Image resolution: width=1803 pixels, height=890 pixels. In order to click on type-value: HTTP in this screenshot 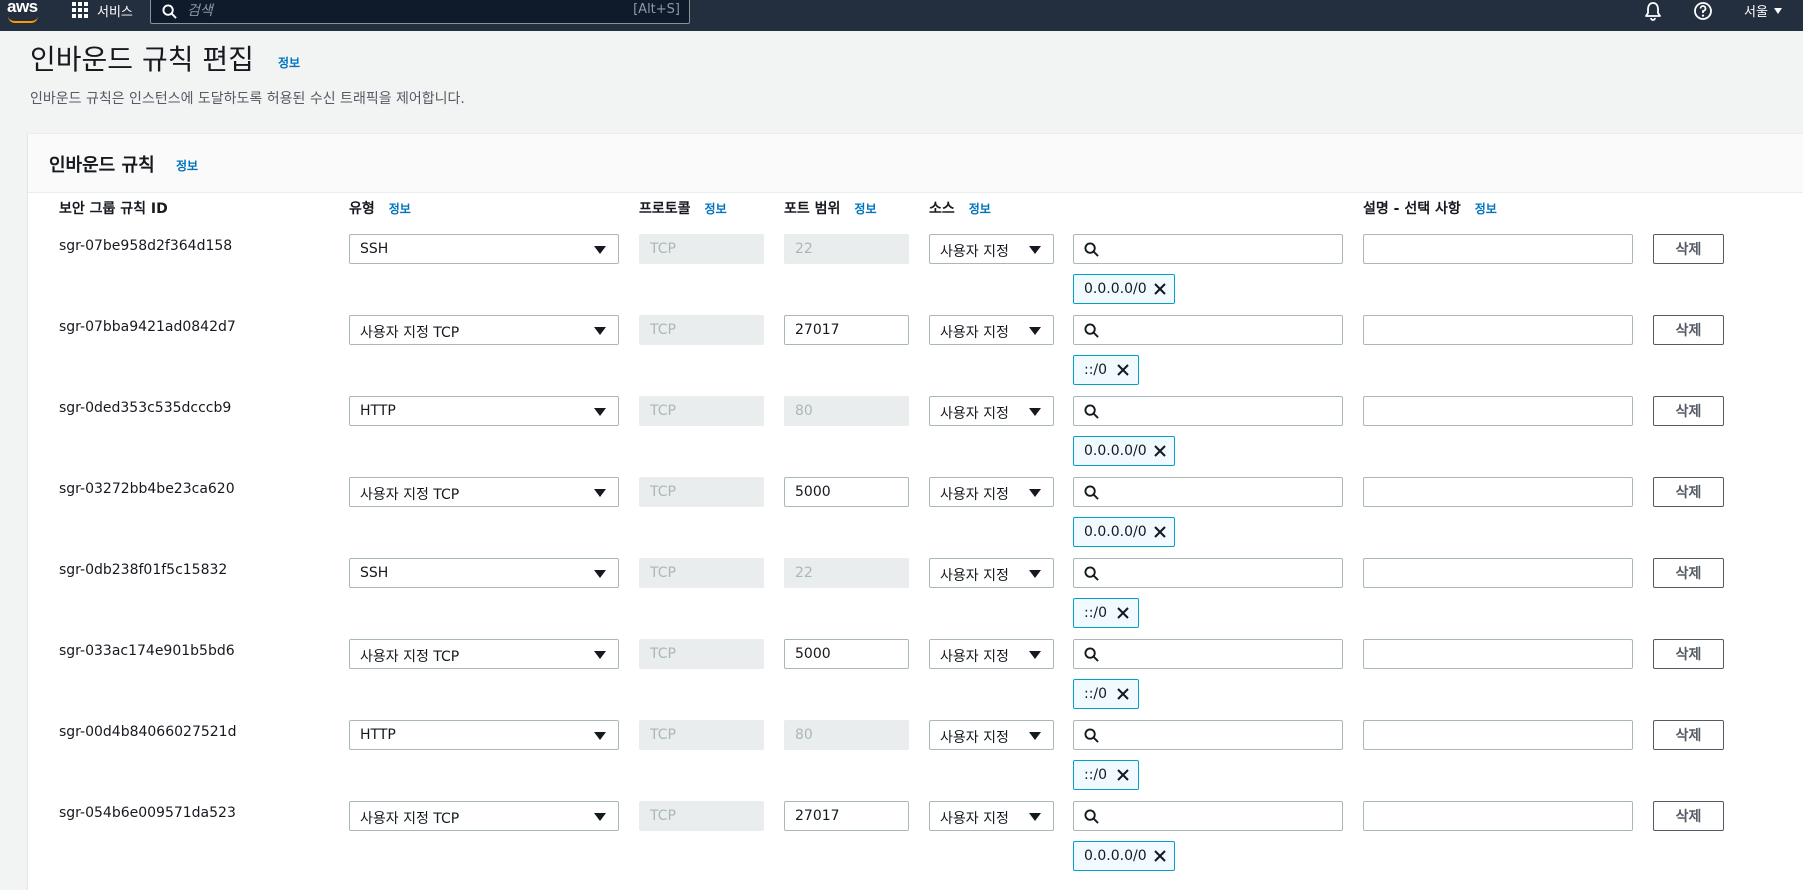, I will do `click(378, 735)`.